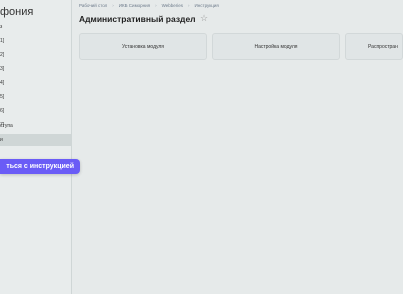  Describe the element at coordinates (35, 97) in the screenshot. I see `sidebar-item: 5]` at that location.